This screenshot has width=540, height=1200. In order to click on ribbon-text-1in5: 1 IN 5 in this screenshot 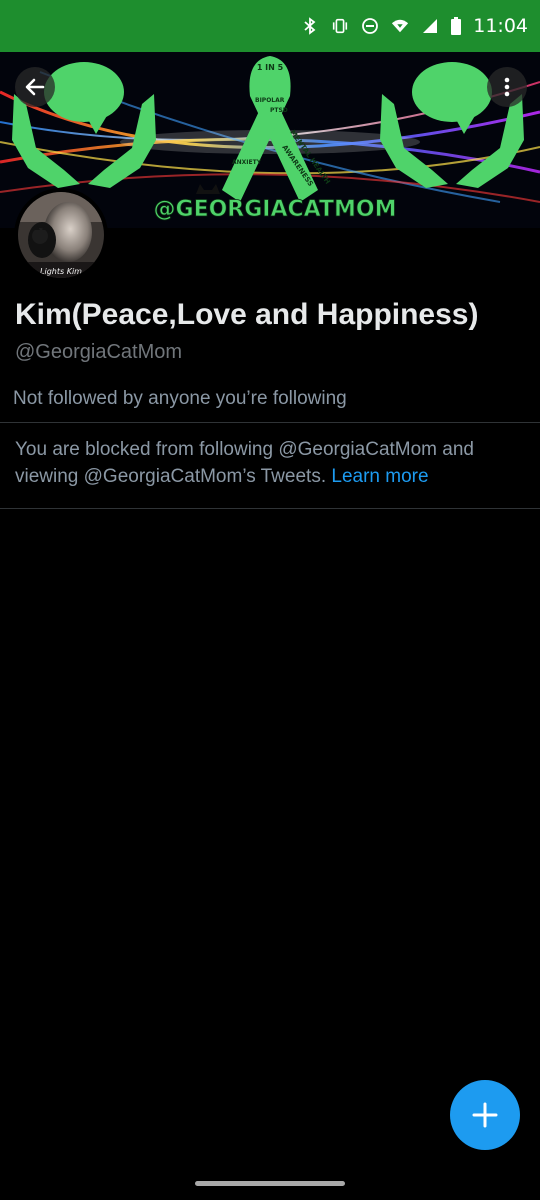, I will do `click(270, 67)`.